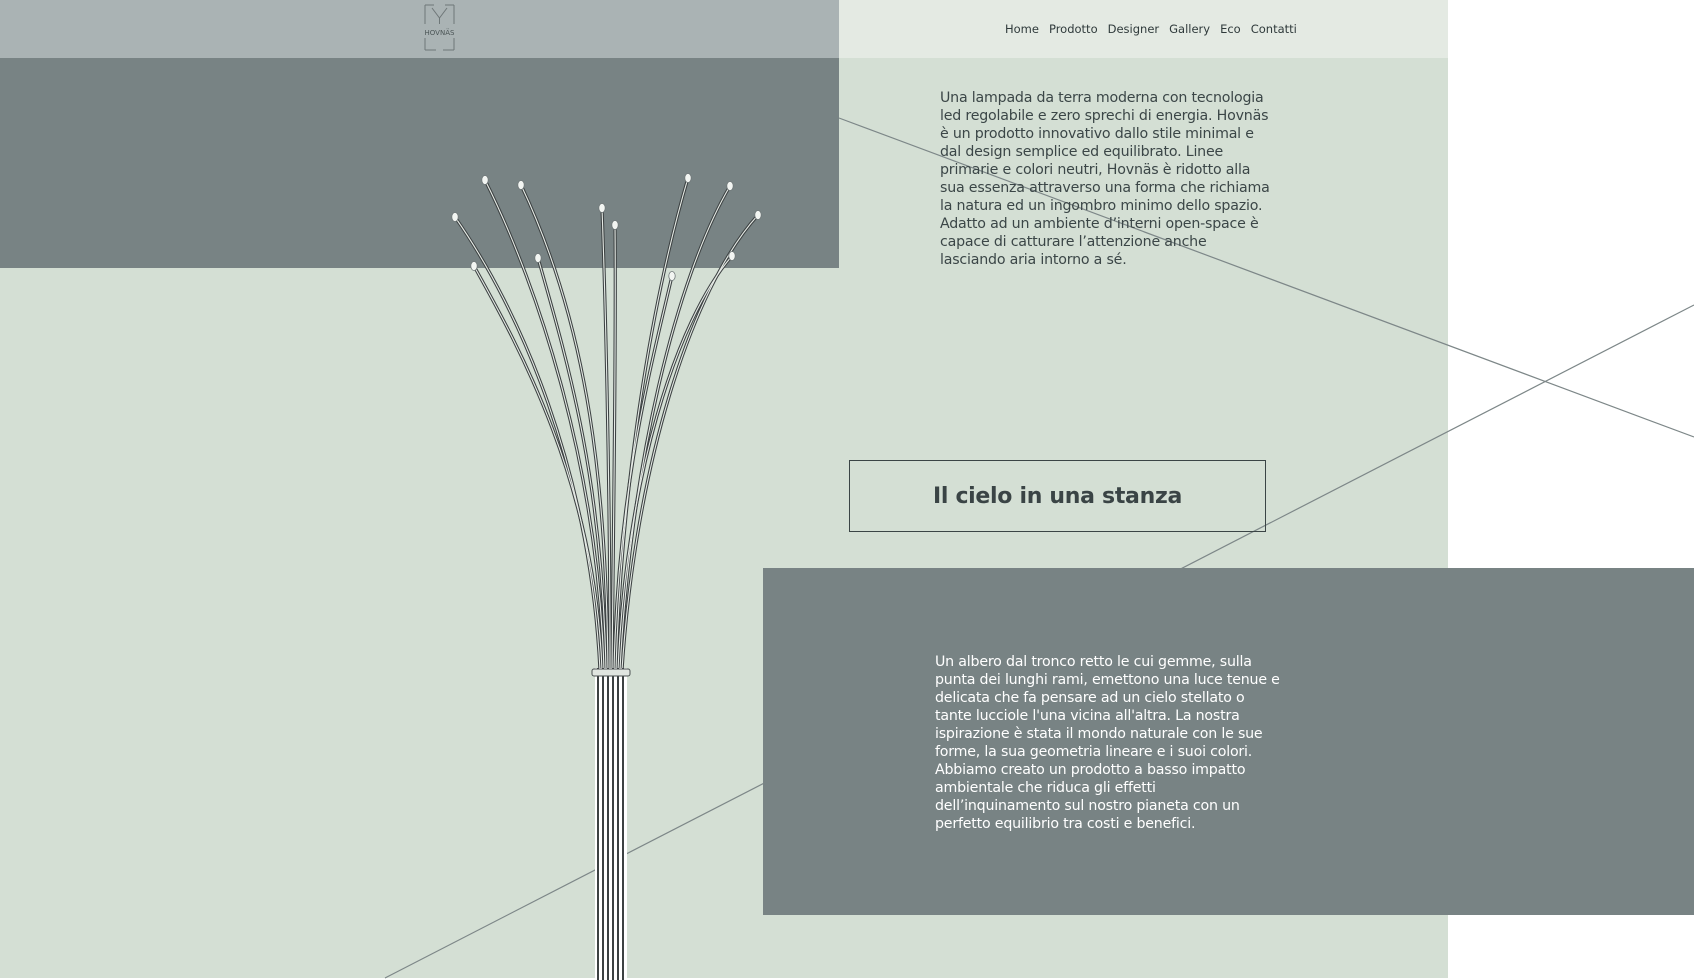  I want to click on nav-designer: Designer, so click(1134, 29).